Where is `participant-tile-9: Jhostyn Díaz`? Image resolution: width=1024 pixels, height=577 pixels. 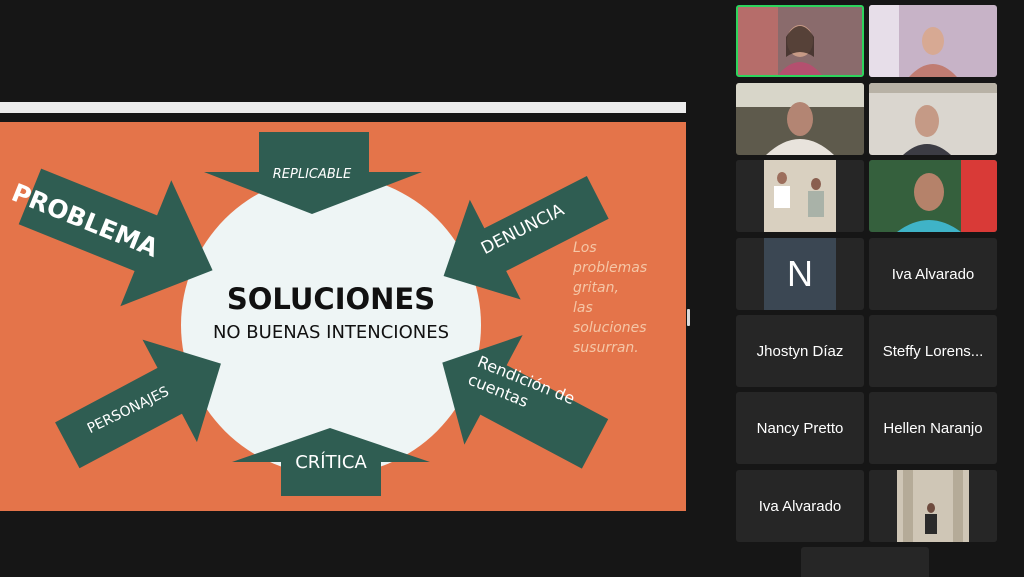
participant-tile-9: Jhostyn Díaz is located at coordinates (800, 351).